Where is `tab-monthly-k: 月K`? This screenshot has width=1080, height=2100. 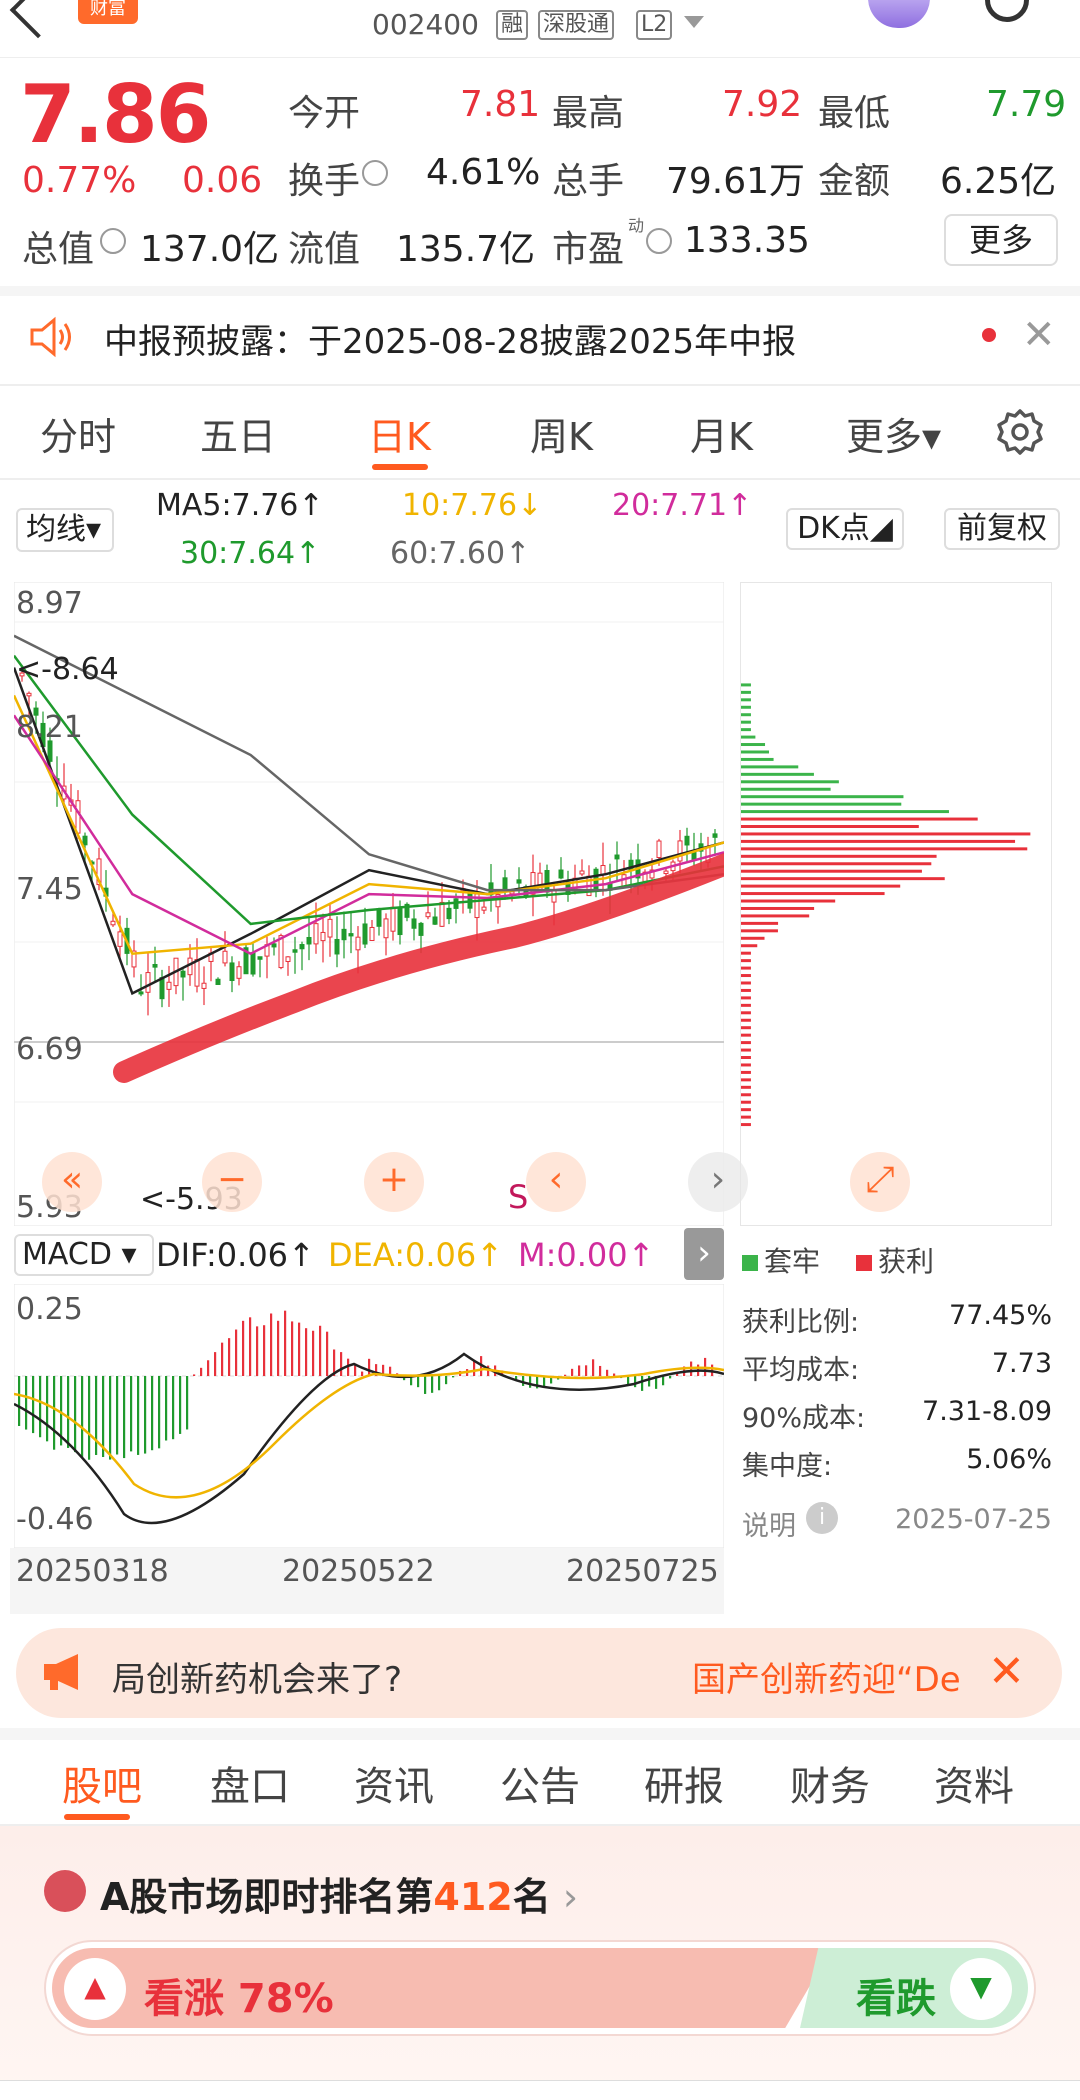 tab-monthly-k: 月K is located at coordinates (721, 433).